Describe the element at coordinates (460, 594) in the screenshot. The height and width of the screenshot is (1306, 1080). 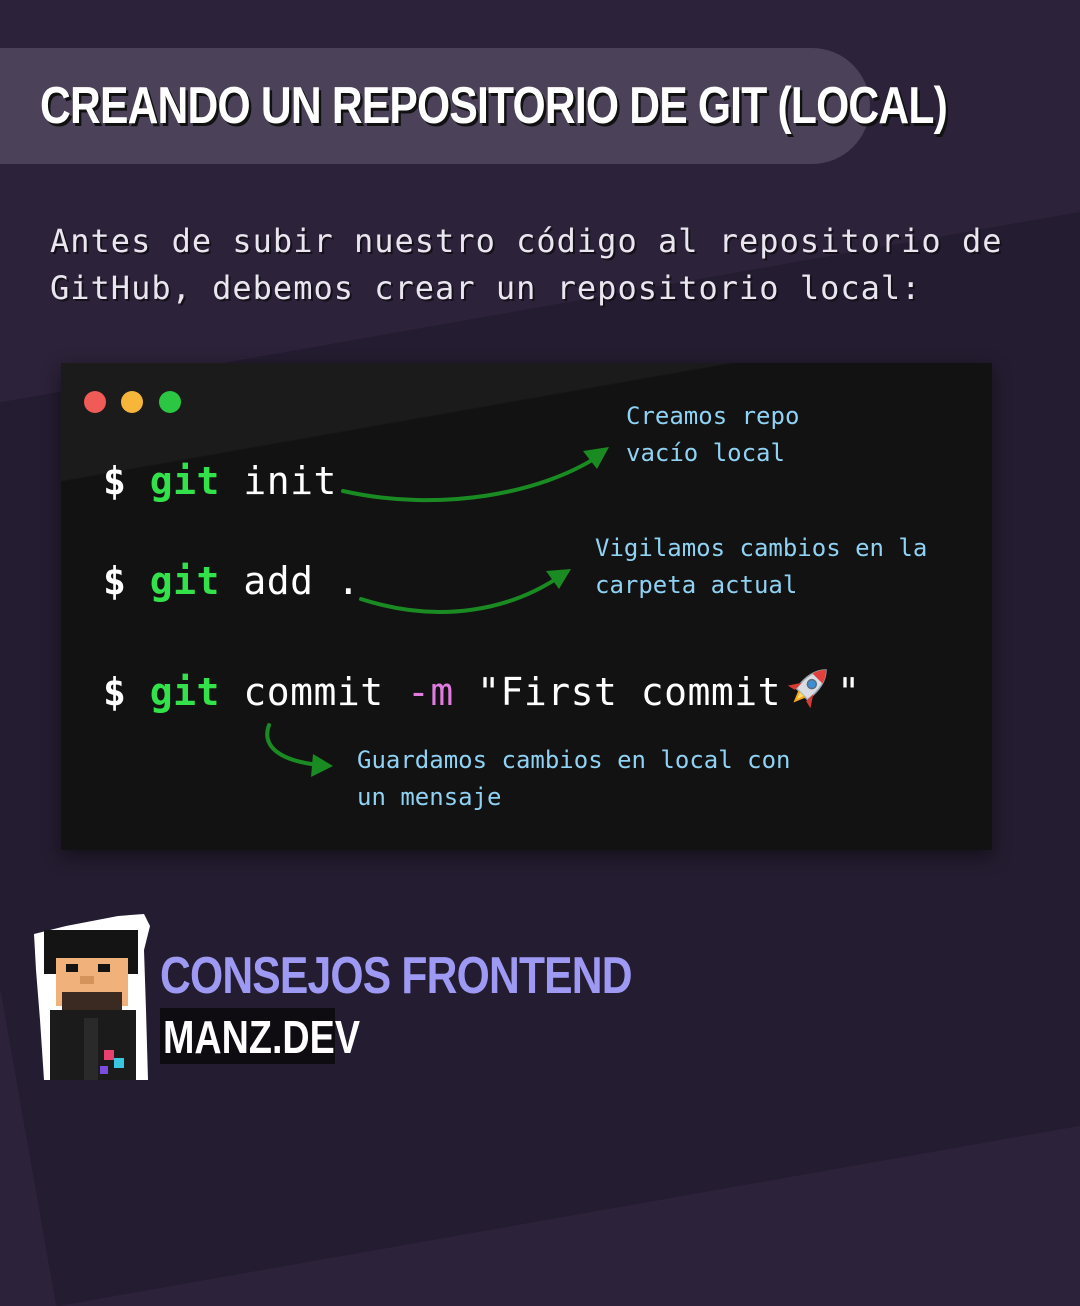
I see `arrow-add` at that location.